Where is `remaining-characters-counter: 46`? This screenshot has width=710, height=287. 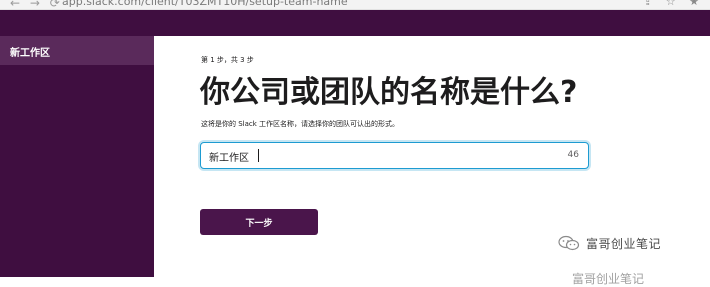 remaining-characters-counter: 46 is located at coordinates (573, 155).